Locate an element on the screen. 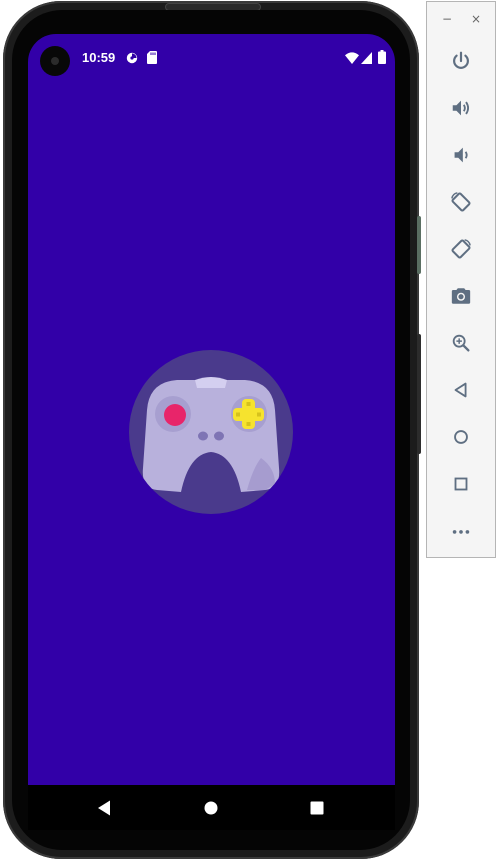 The height and width of the screenshot is (862, 496). navigation-bar is located at coordinates (211, 807).